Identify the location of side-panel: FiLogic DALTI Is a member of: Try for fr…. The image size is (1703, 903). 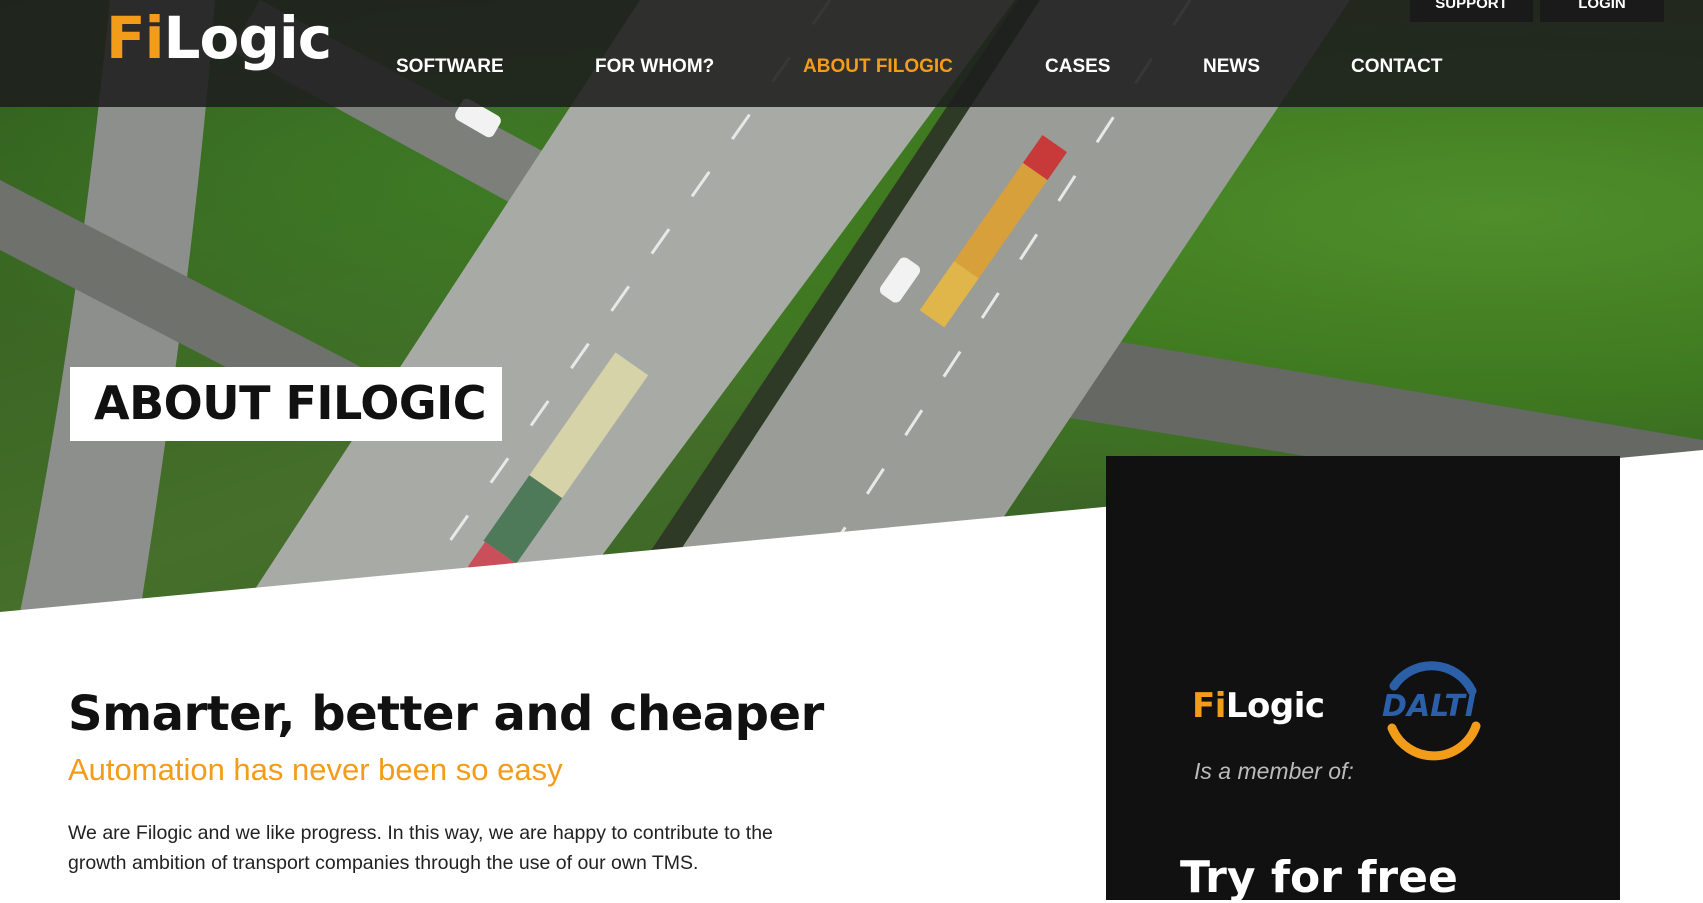
(1363, 679).